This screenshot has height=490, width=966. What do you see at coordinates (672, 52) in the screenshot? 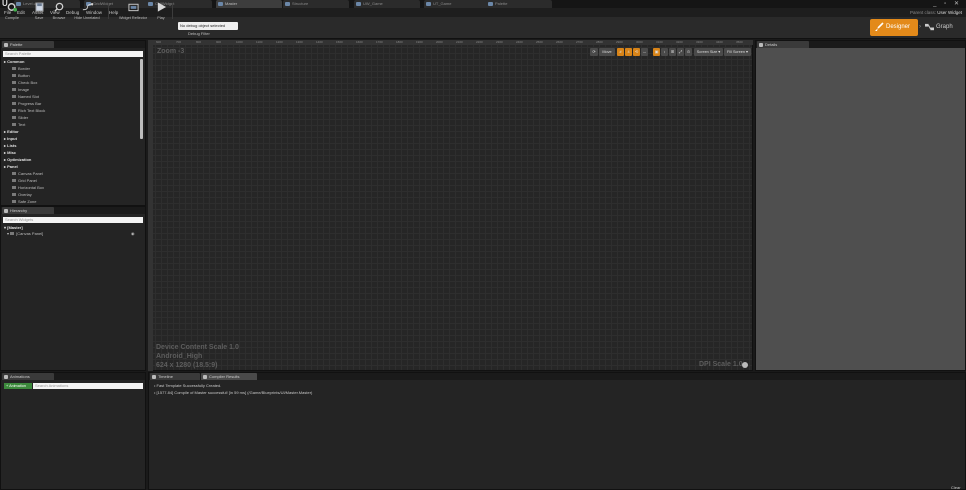
I see `layout-icon: ⊞` at bounding box center [672, 52].